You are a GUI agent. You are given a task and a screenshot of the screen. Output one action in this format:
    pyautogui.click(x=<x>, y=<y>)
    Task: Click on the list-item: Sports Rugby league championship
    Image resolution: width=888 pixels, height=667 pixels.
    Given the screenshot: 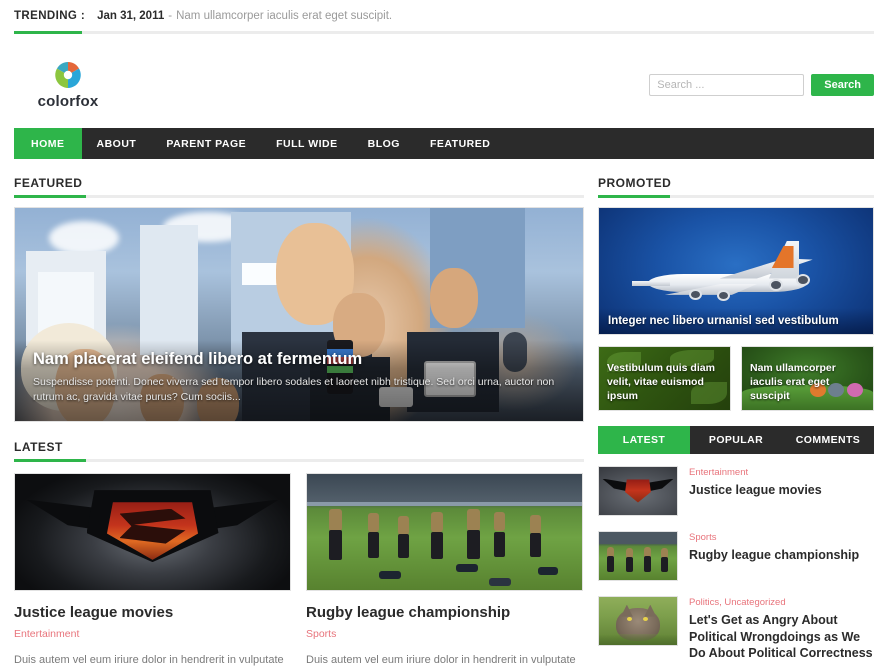 What is the action you would take?
    pyautogui.click(x=736, y=556)
    